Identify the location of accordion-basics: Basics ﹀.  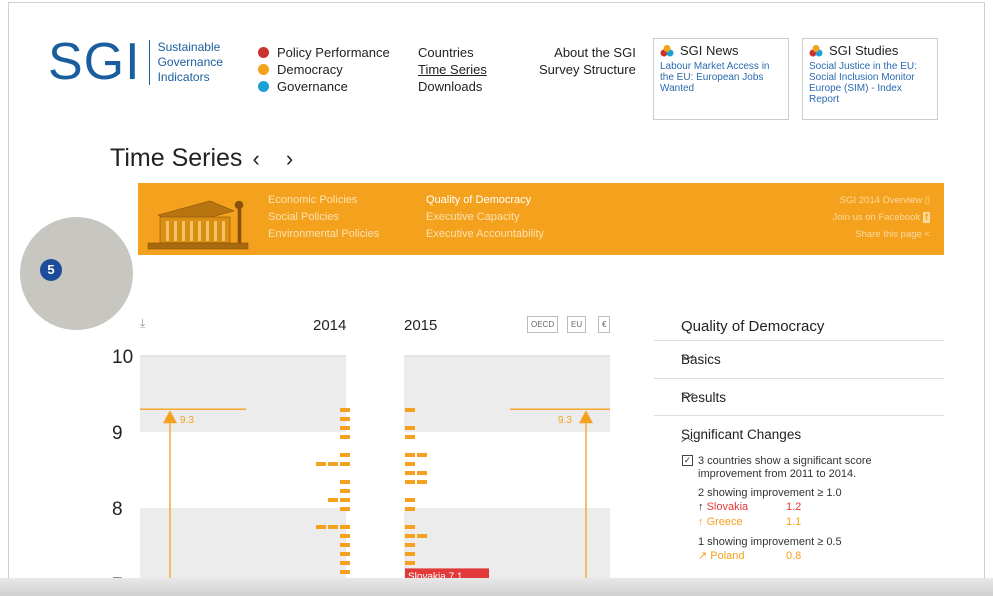
(799, 359).